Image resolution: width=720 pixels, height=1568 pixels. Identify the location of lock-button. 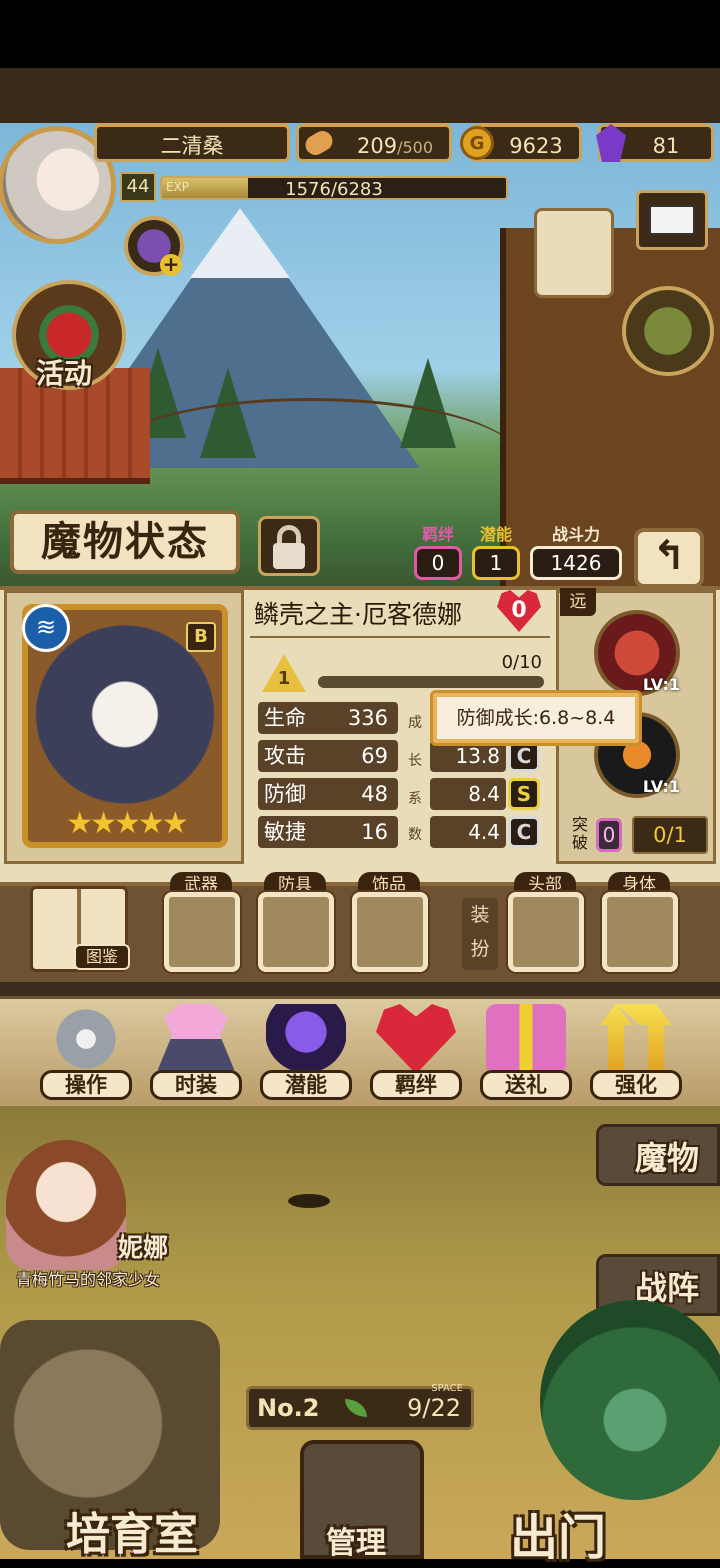
(289, 546).